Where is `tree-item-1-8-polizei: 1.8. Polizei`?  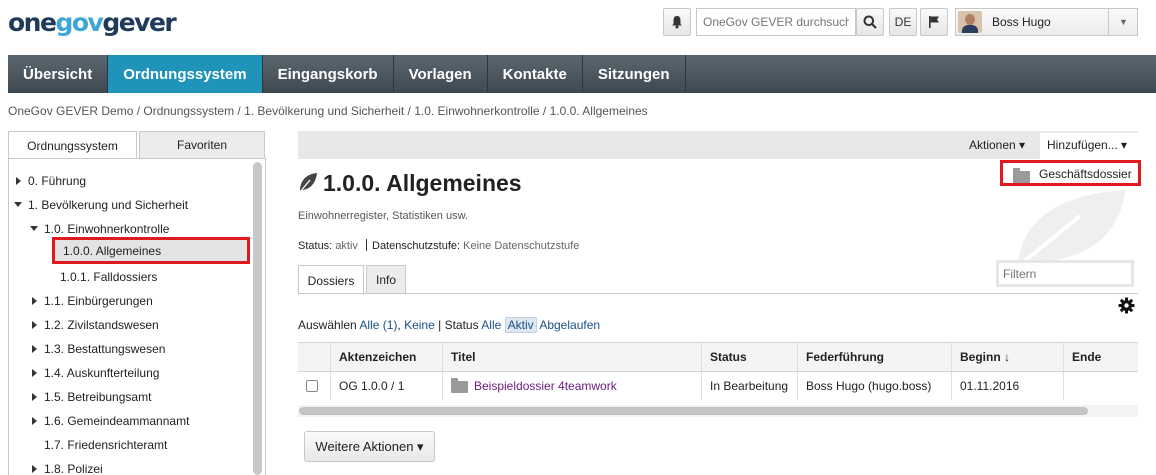
tree-item-1-8-polizei: 1.8. Polizei is located at coordinates (73, 468).